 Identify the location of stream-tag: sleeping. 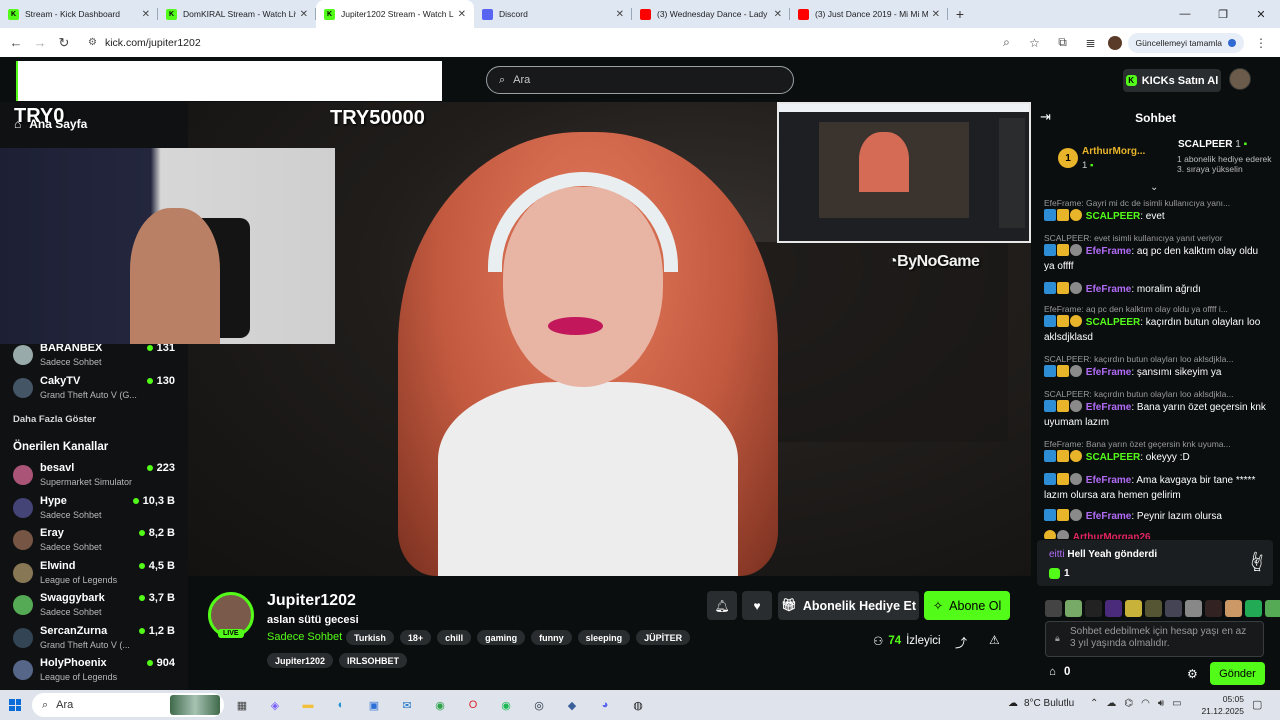
(604, 637).